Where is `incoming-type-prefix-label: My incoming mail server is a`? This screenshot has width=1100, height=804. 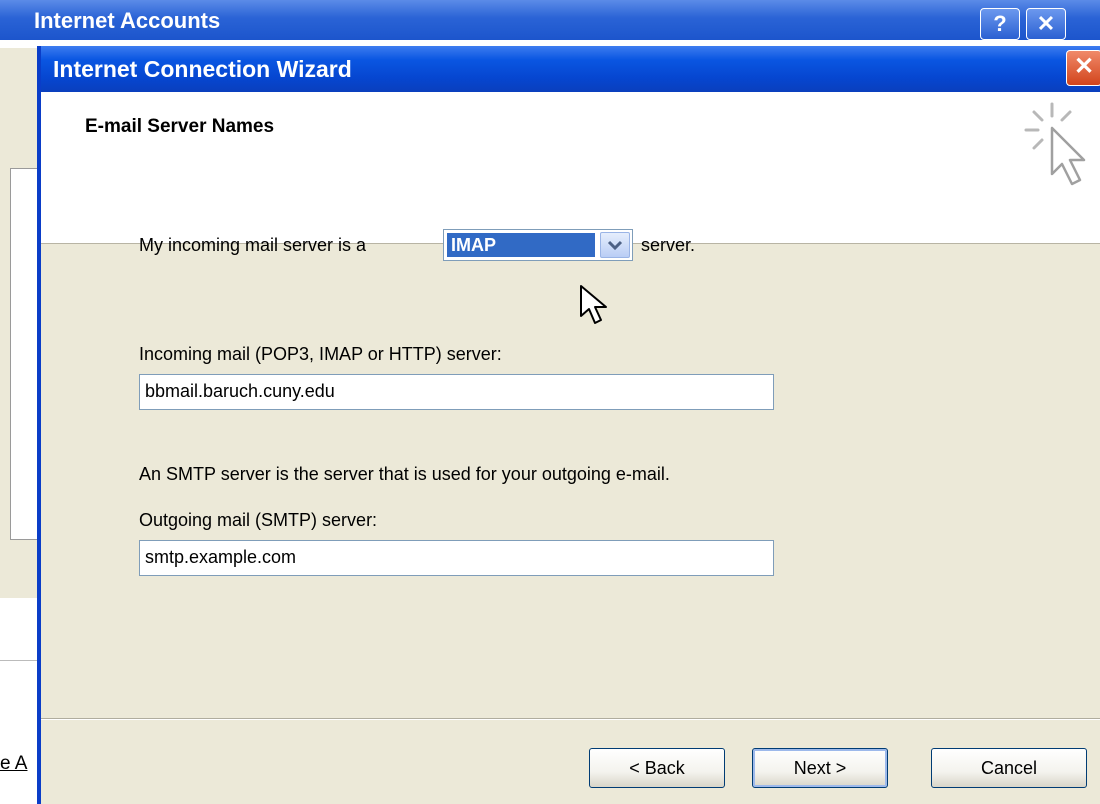 incoming-type-prefix-label: My incoming mail server is a is located at coordinates (253, 245).